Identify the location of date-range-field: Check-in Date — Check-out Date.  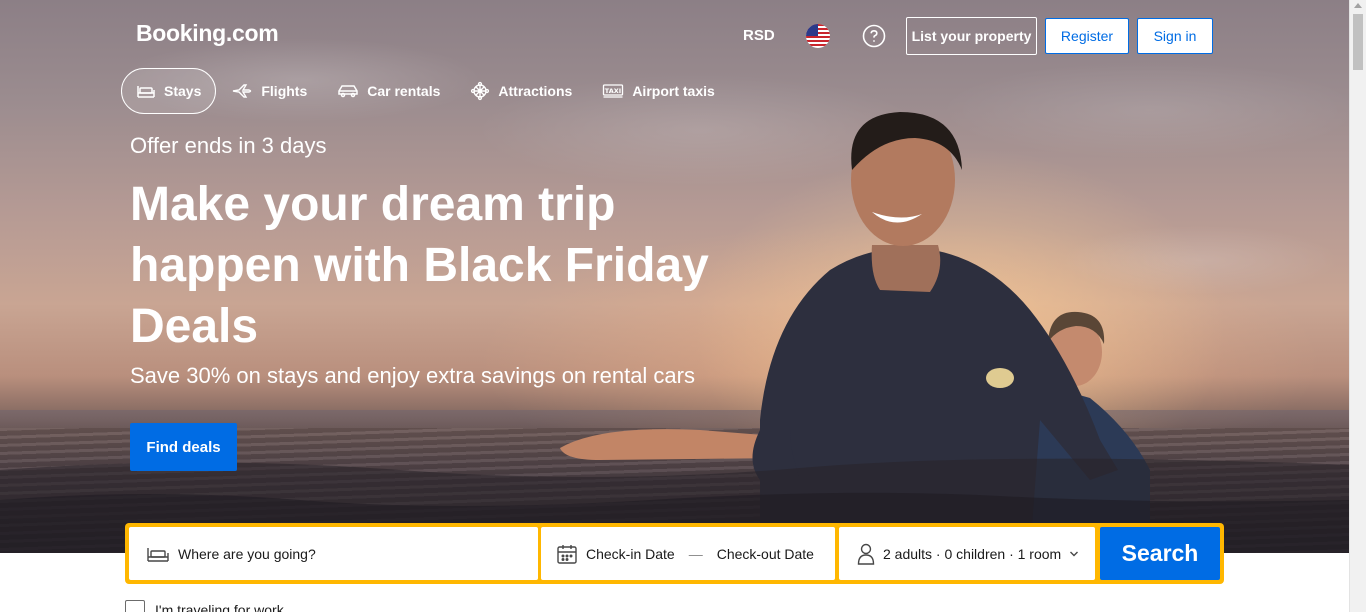
(688, 553).